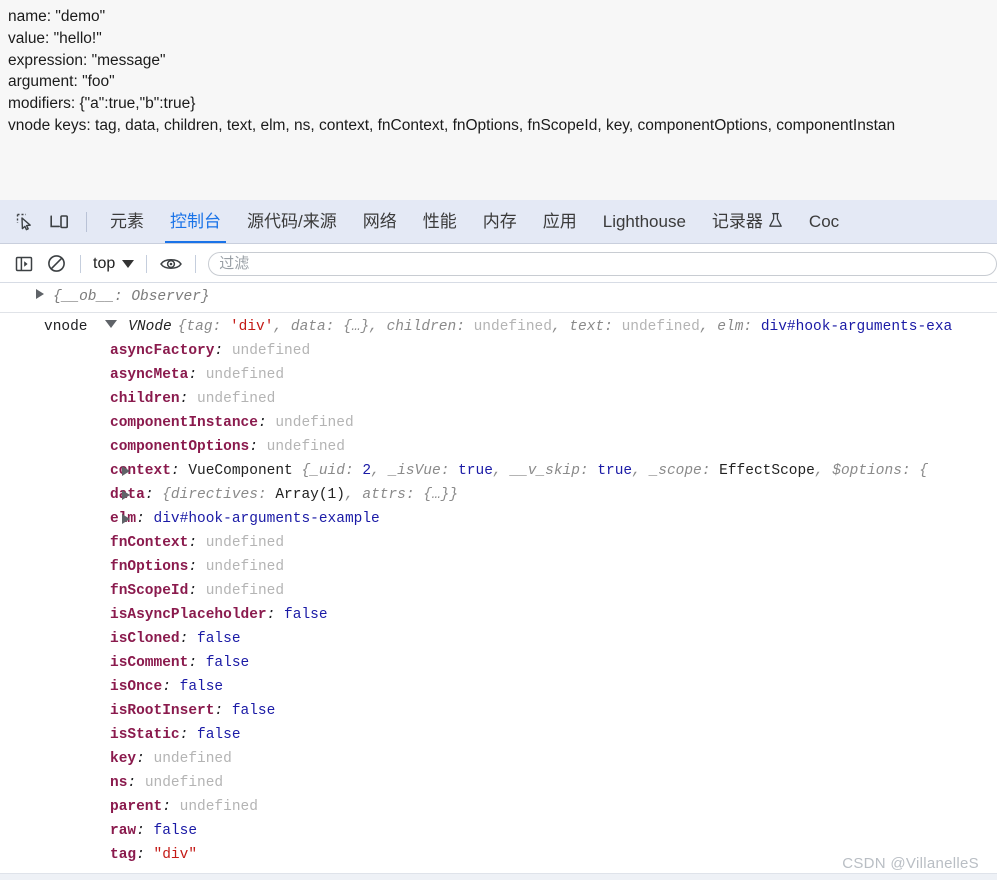  What do you see at coordinates (586, 327) in the screenshot?
I see `value-preview: , text:` at bounding box center [586, 327].